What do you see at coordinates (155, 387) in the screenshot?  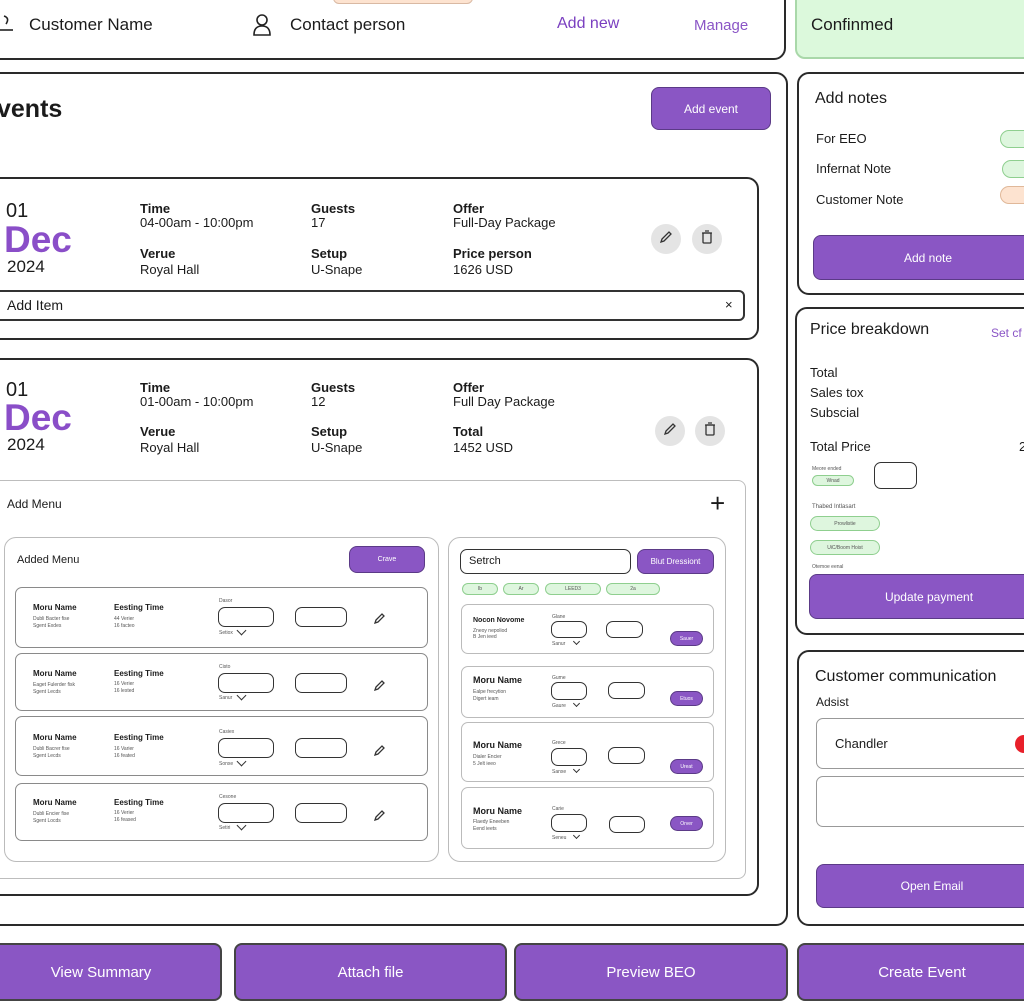 I see `event2-time-label: Time` at bounding box center [155, 387].